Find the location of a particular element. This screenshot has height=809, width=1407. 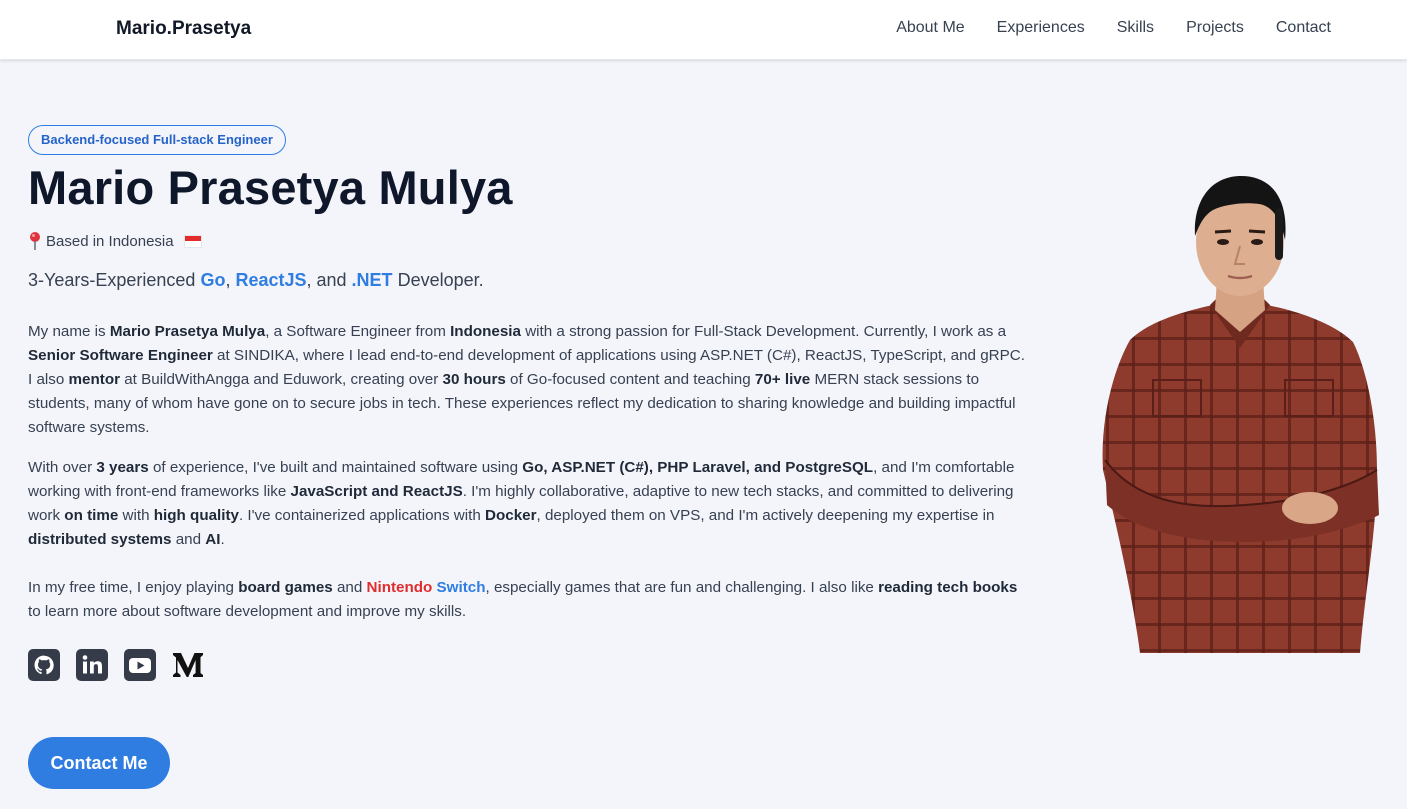

text-run: 30 hours is located at coordinates (474, 379).